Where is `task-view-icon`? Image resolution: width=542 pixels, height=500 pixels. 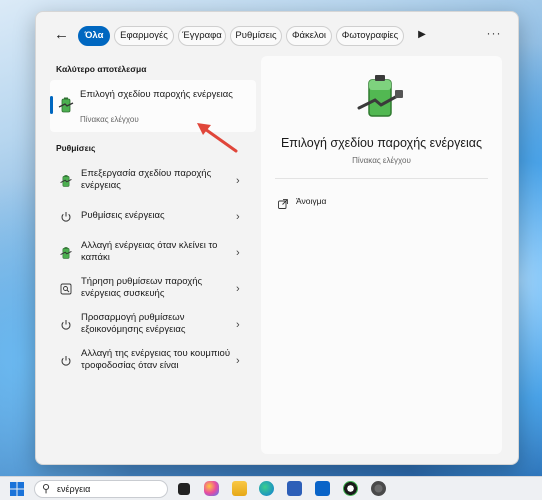
task-view-icon is located at coordinates (184, 489).